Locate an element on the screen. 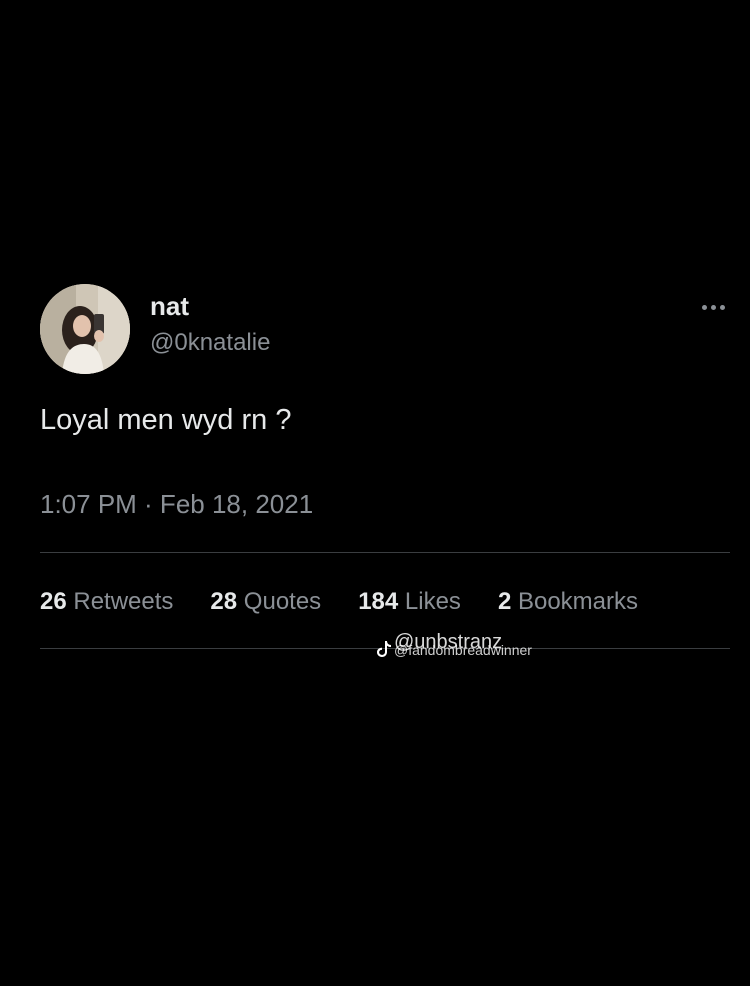 This screenshot has width=750, height=986. avatar is located at coordinates (85, 329).